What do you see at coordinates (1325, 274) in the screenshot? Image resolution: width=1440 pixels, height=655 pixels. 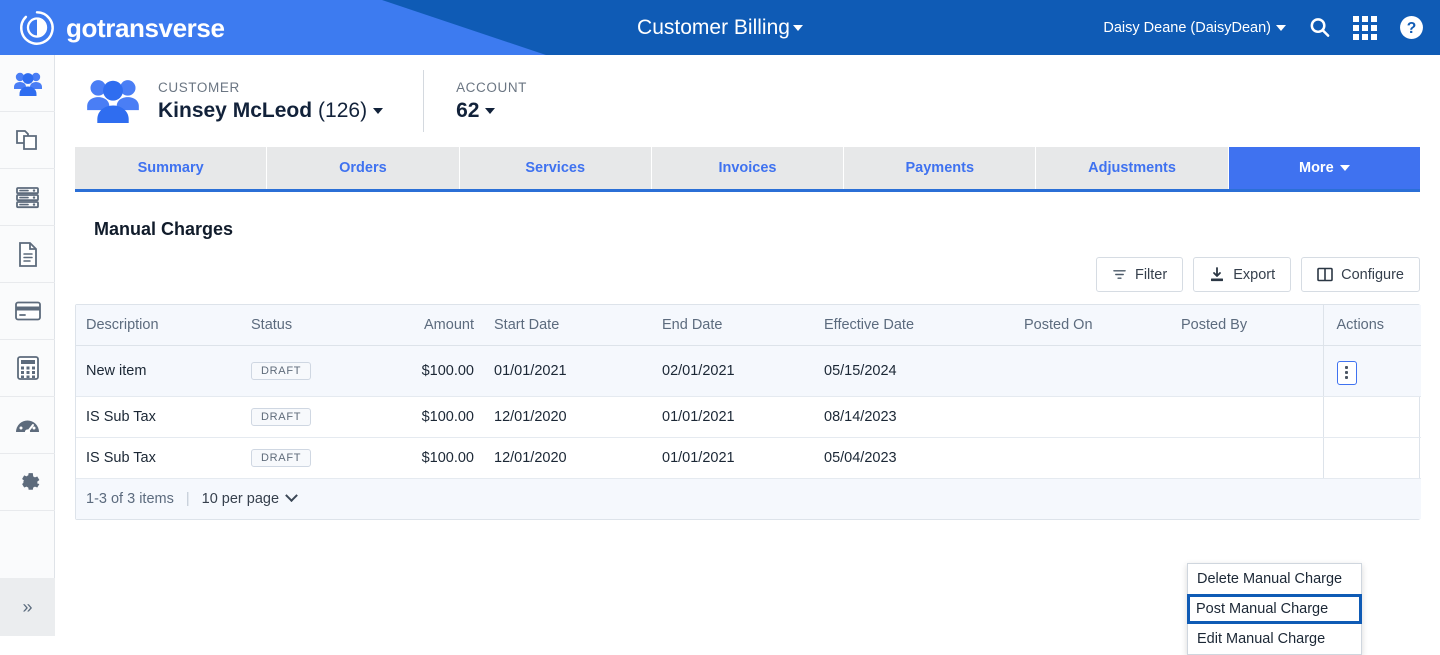 I see `columns-configure-icon` at bounding box center [1325, 274].